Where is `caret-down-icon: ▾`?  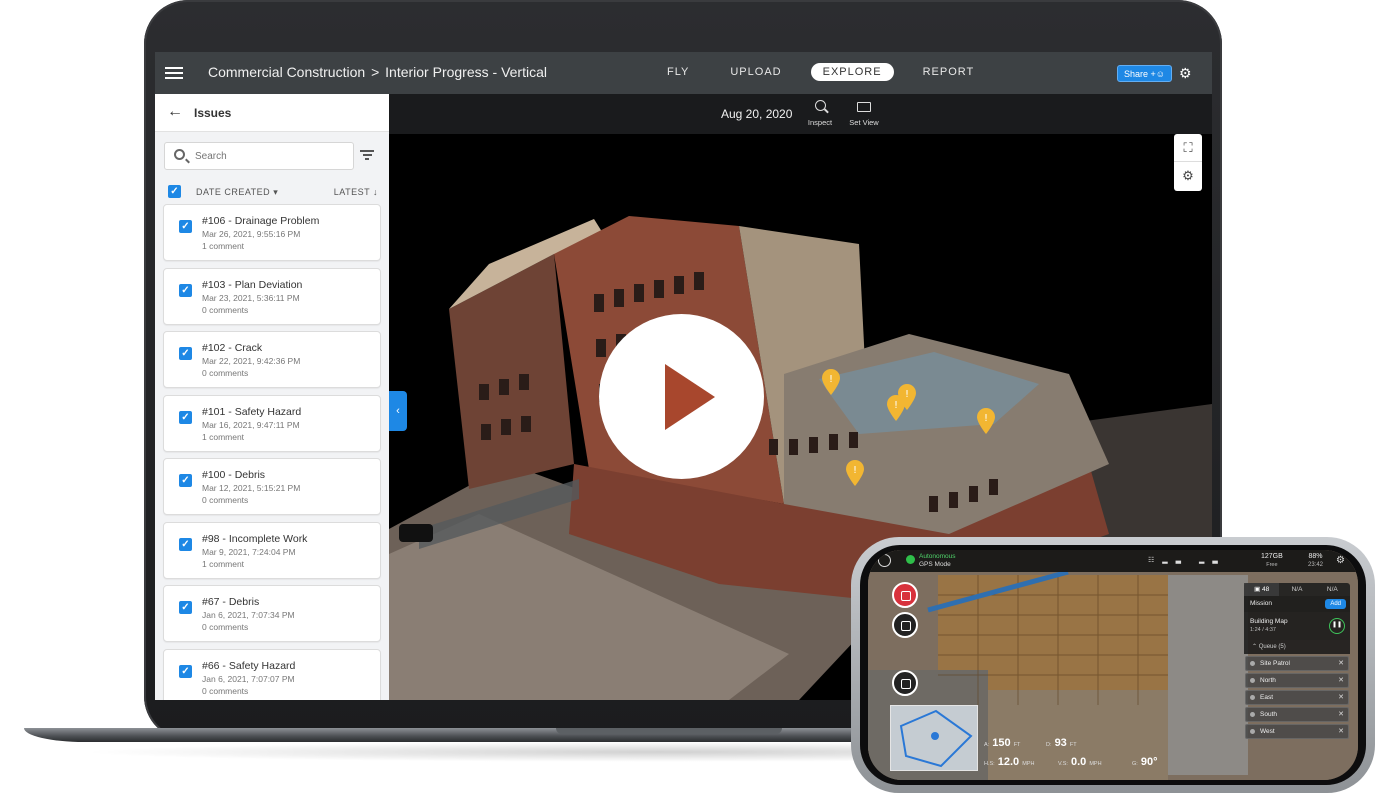 caret-down-icon: ▾ is located at coordinates (276, 192).